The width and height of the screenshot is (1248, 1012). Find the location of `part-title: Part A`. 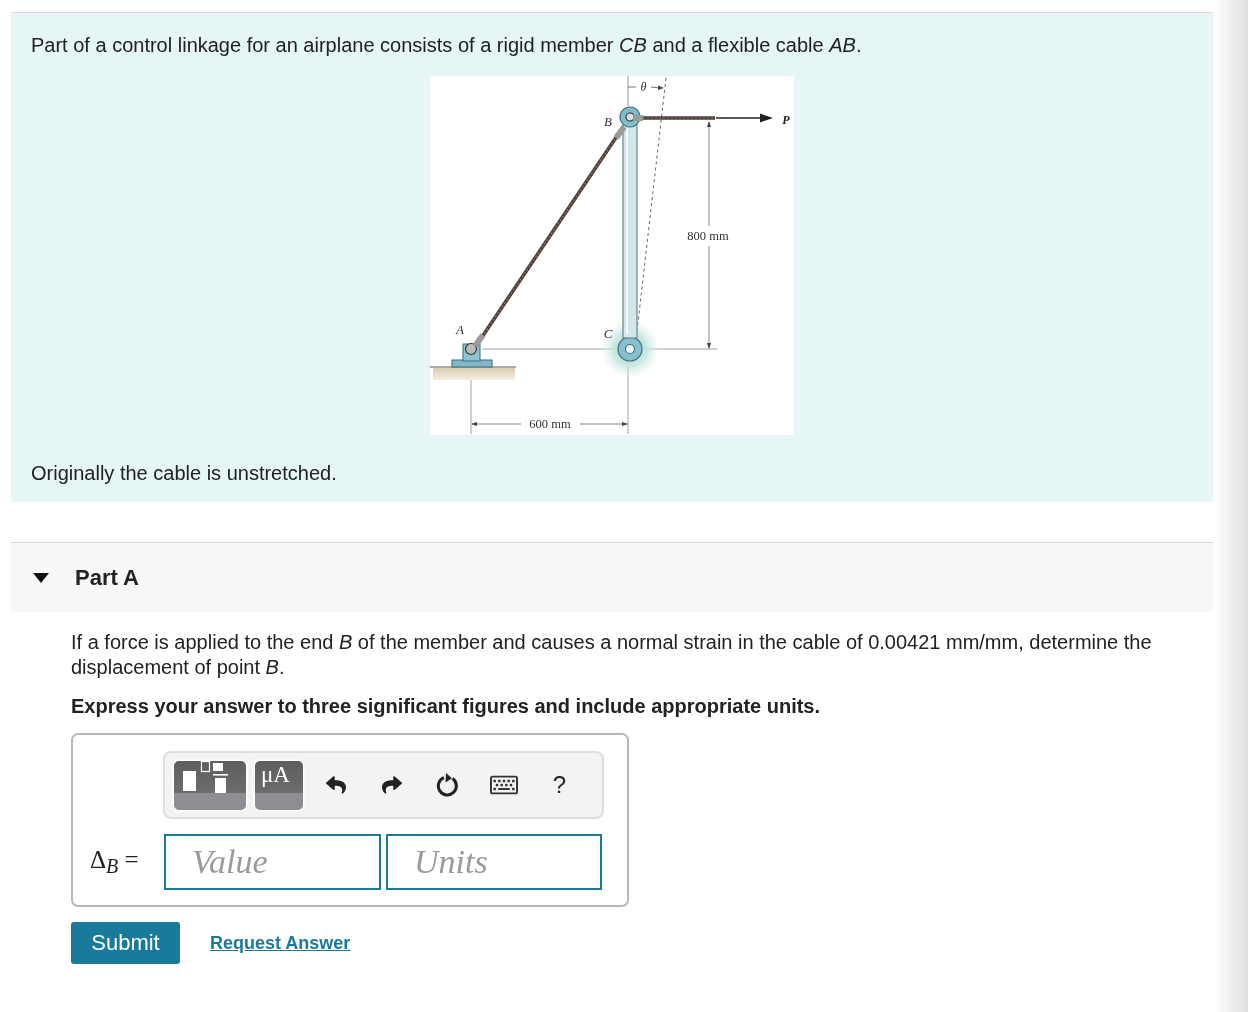

part-title: Part A is located at coordinates (107, 577).